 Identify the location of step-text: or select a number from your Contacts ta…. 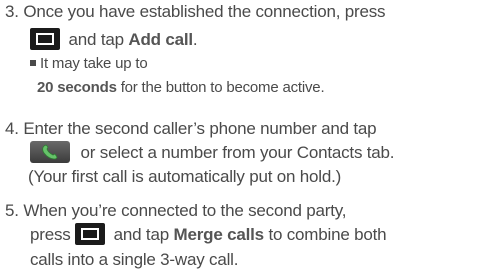
(237, 152).